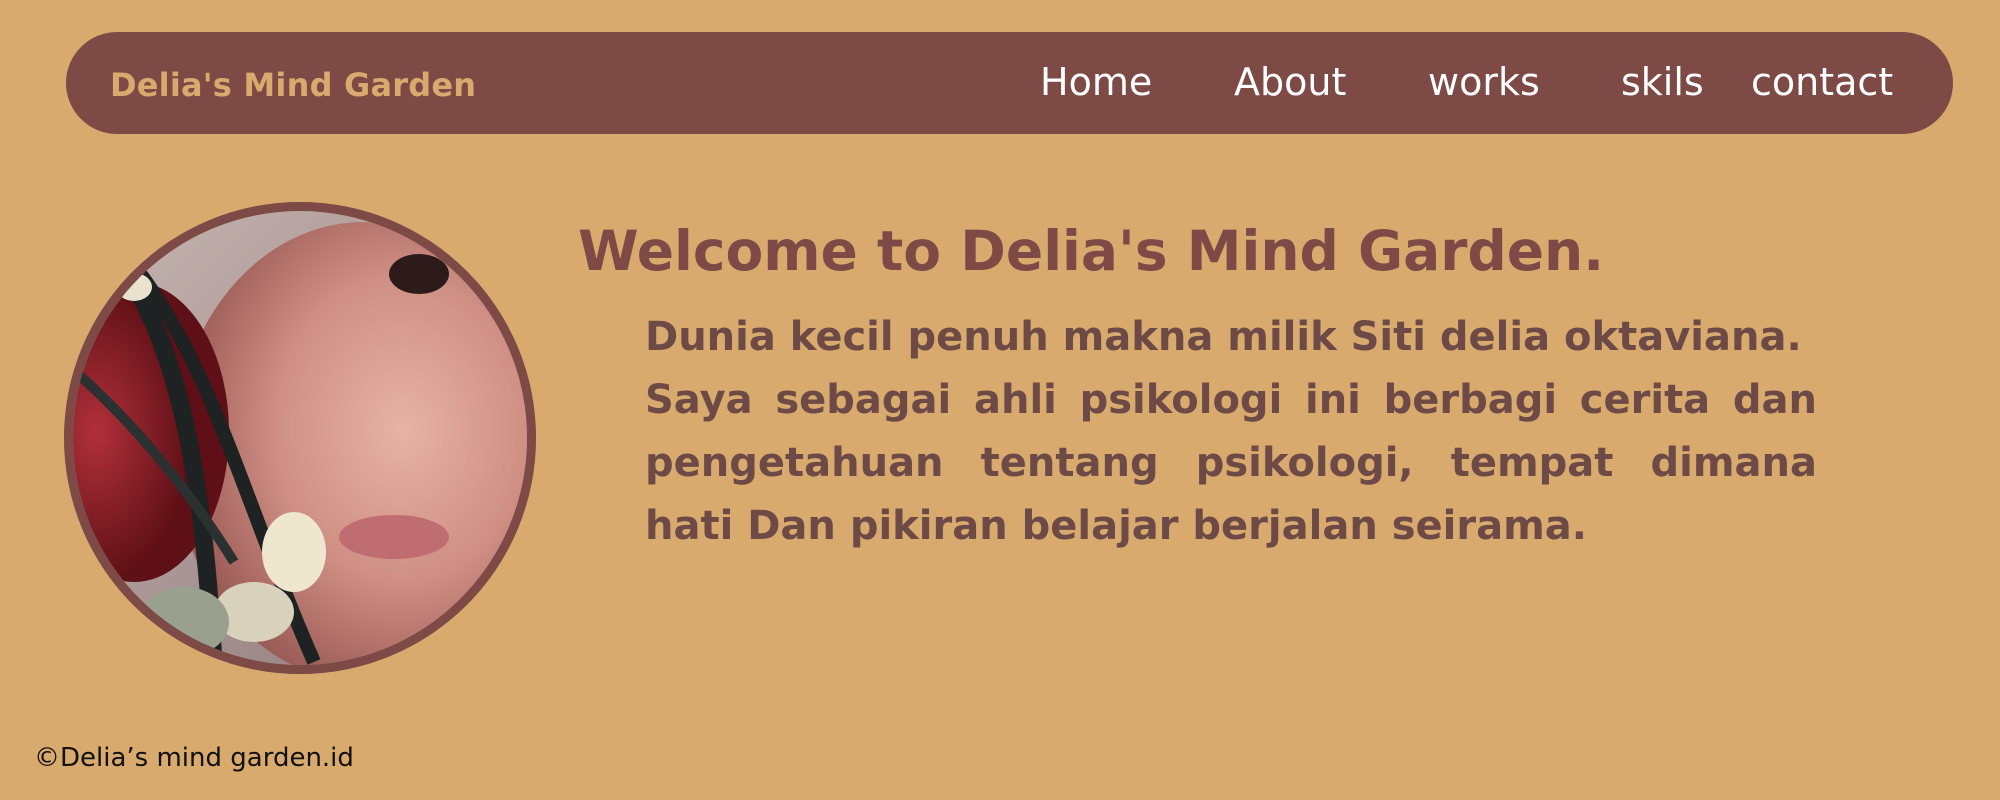 The width and height of the screenshot is (2000, 800). Describe the element at coordinates (1096, 83) in the screenshot. I see `nav-link-home: Home` at that location.